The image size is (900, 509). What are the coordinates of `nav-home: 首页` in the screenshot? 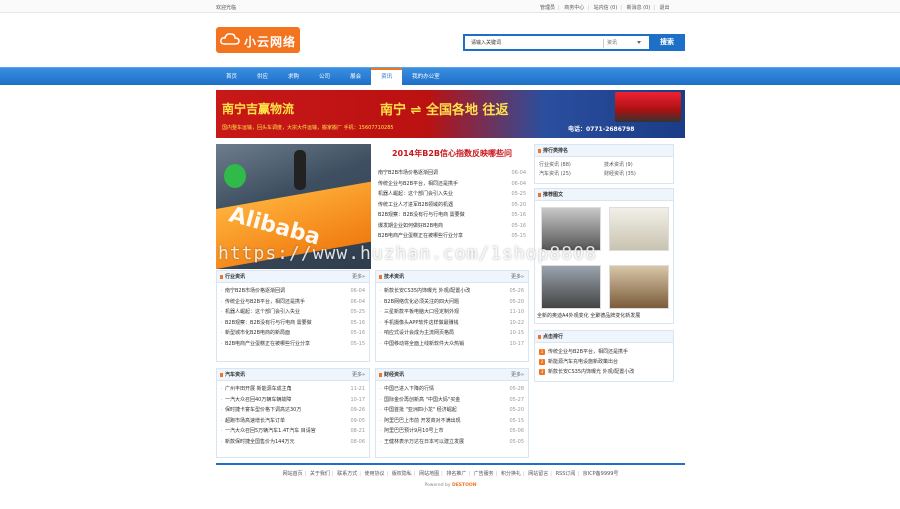 It's located at (231, 77).